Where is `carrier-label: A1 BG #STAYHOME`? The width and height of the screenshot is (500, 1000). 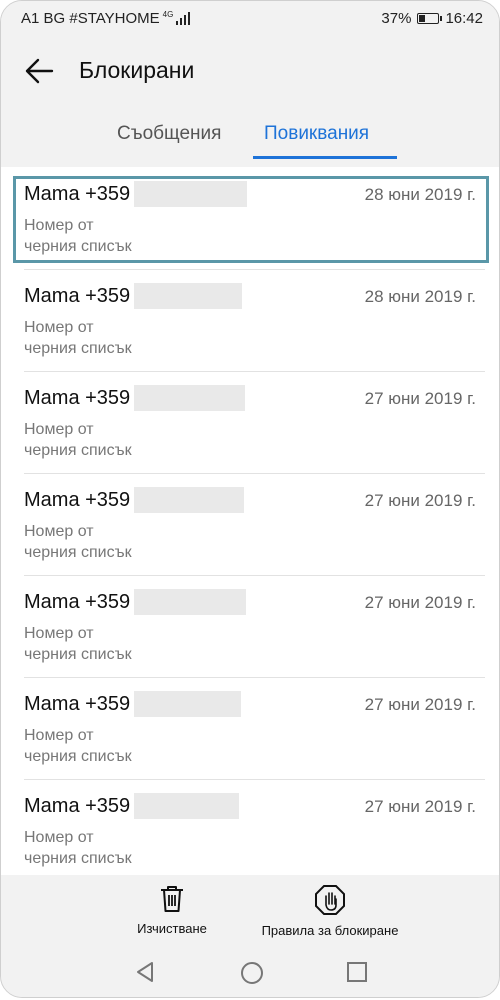
carrier-label: A1 BG #STAYHOME is located at coordinates (90, 18).